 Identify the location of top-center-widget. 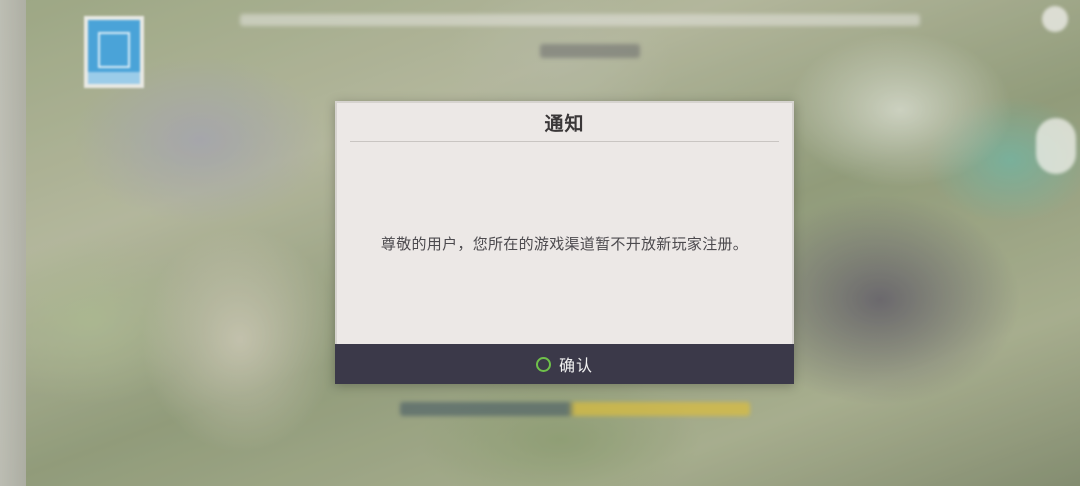
(590, 51).